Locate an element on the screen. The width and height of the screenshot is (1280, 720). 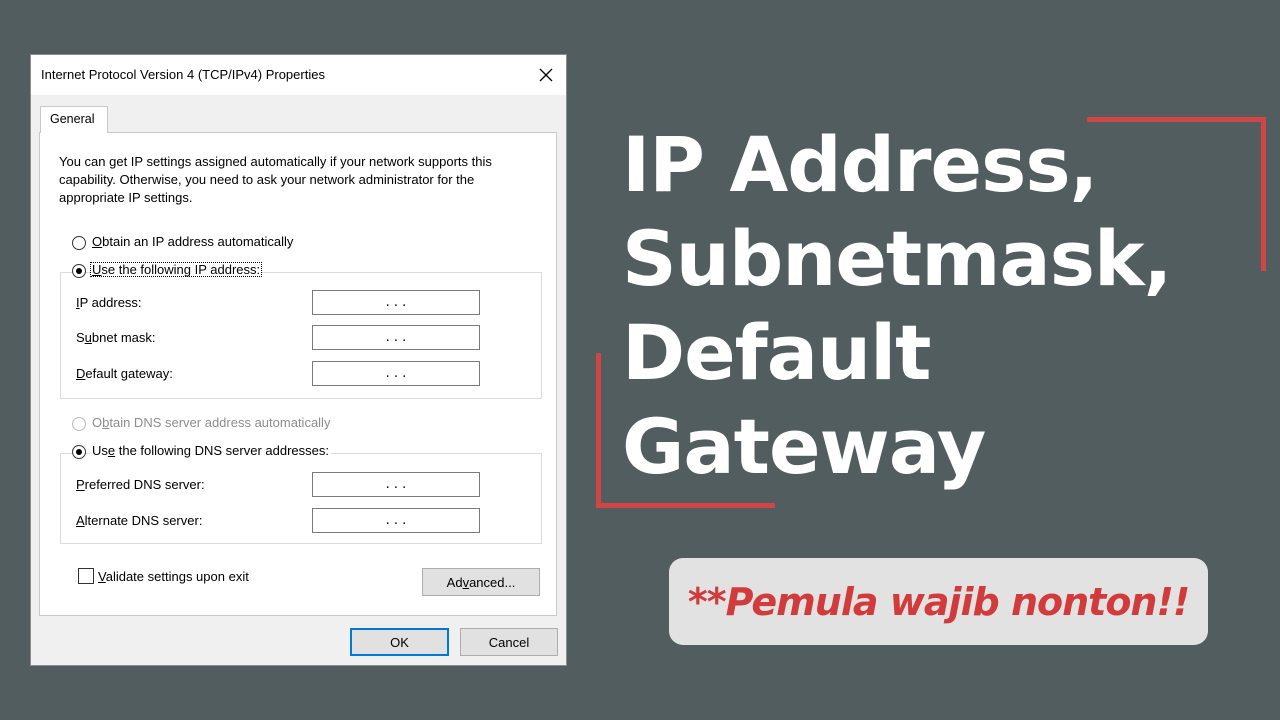
ip-address-value: . . . is located at coordinates (396, 302).